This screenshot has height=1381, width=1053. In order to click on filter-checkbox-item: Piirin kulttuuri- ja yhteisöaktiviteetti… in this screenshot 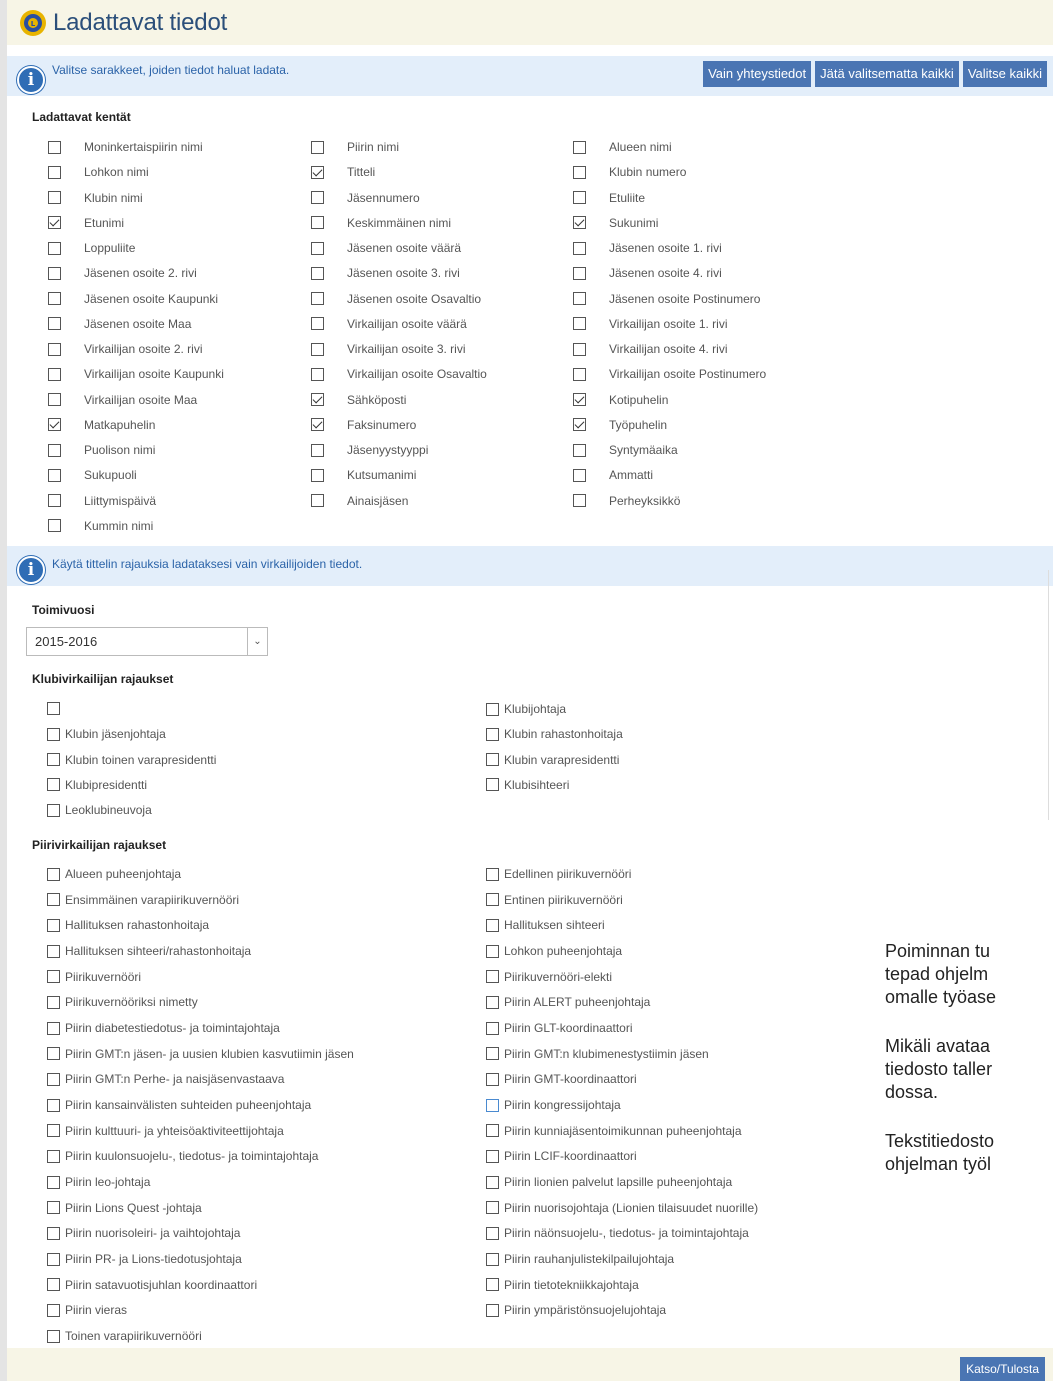, I will do `click(165, 1131)`.